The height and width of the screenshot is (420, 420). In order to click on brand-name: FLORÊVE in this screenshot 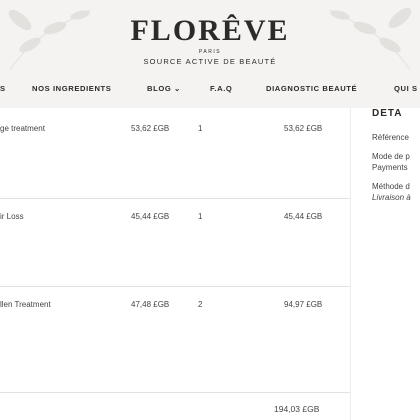, I will do `click(210, 30)`.